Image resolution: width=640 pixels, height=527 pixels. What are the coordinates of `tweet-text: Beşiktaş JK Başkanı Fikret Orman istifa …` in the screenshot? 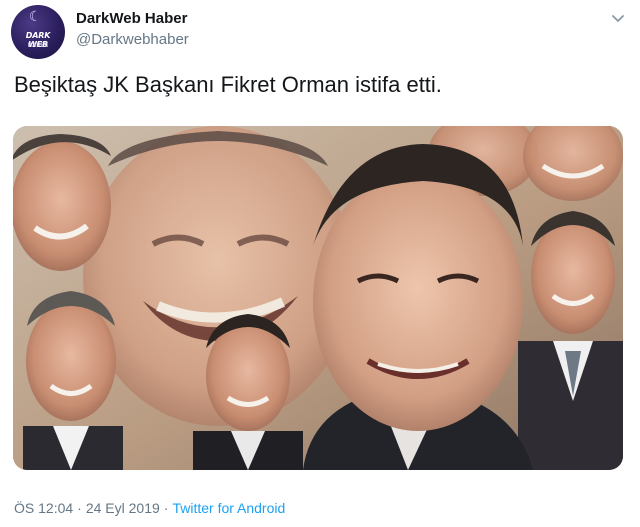 It's located at (228, 84).